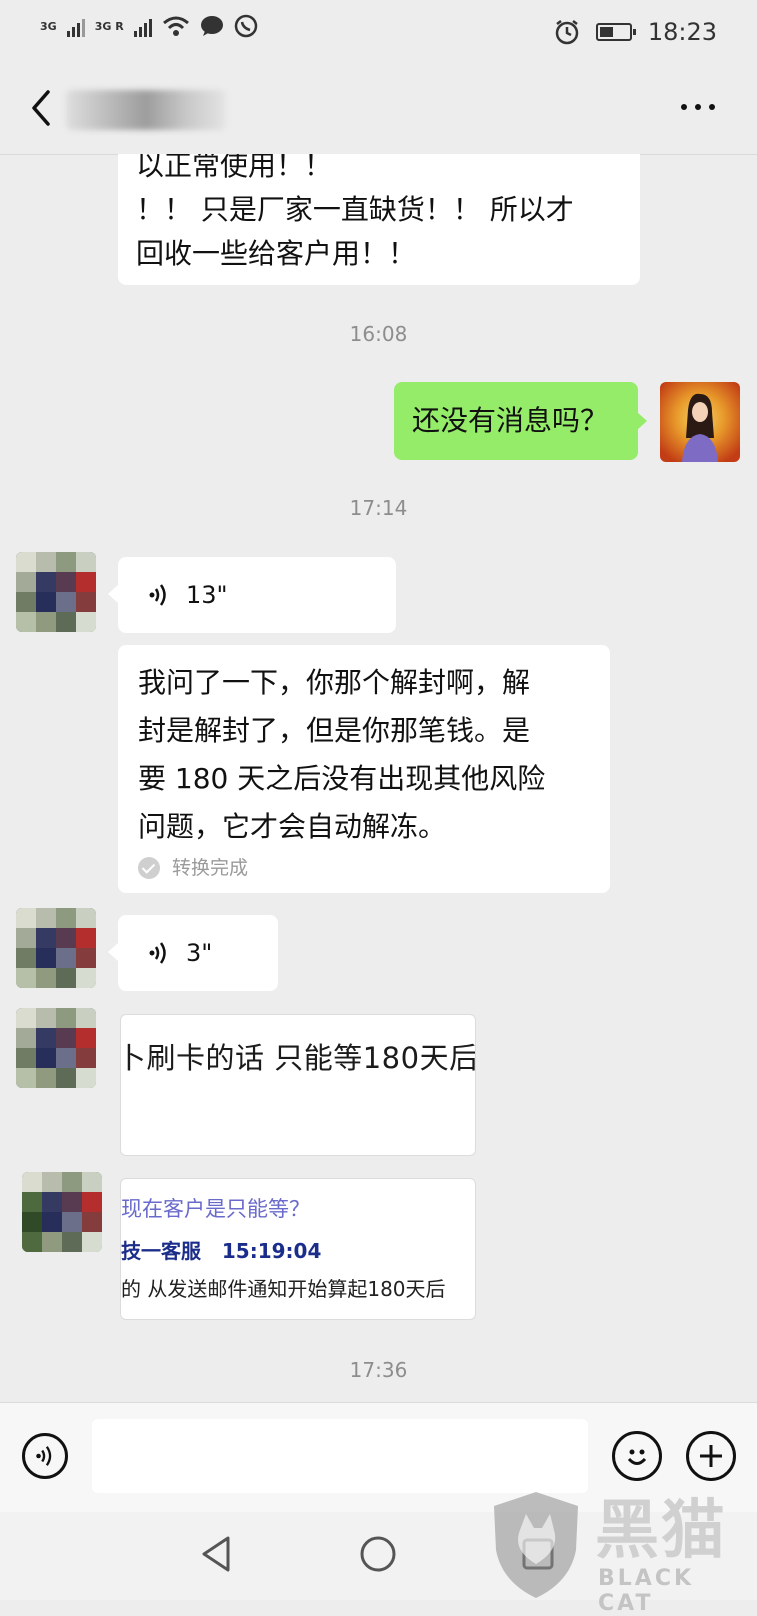 This screenshot has width=757, height=1616. I want to click on transcript-line: 封是解封了，但是你那笔钱。是, so click(334, 730).